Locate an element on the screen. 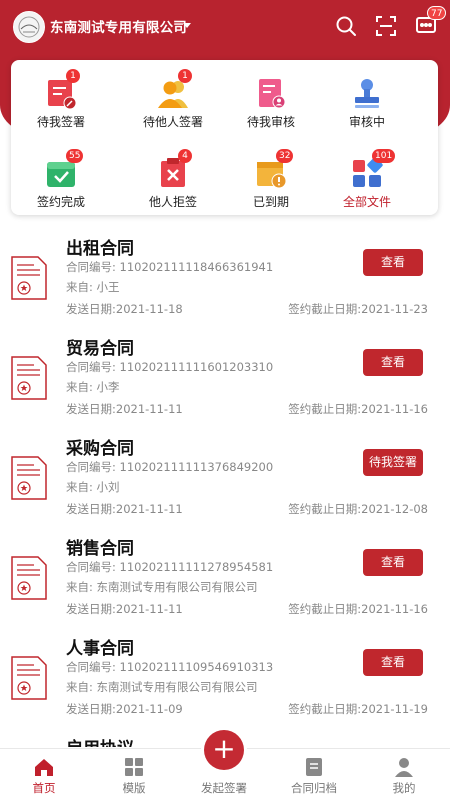  quick-action-expired: 32 已到期 is located at coordinates (271, 179).